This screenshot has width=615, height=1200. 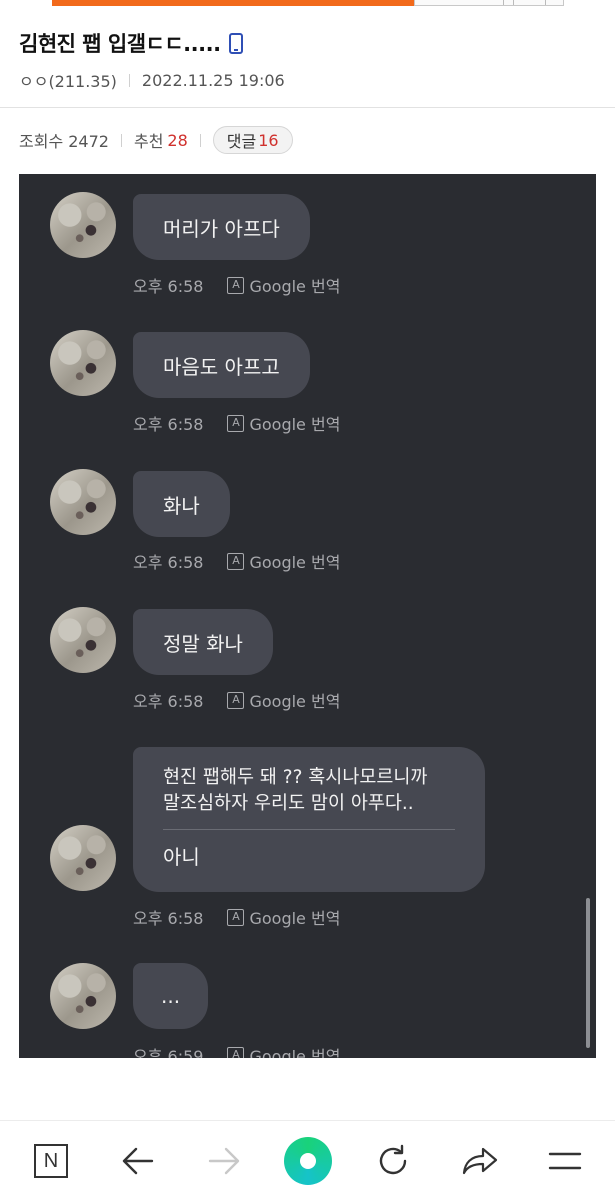 I want to click on message-text: 아니, so click(x=181, y=857).